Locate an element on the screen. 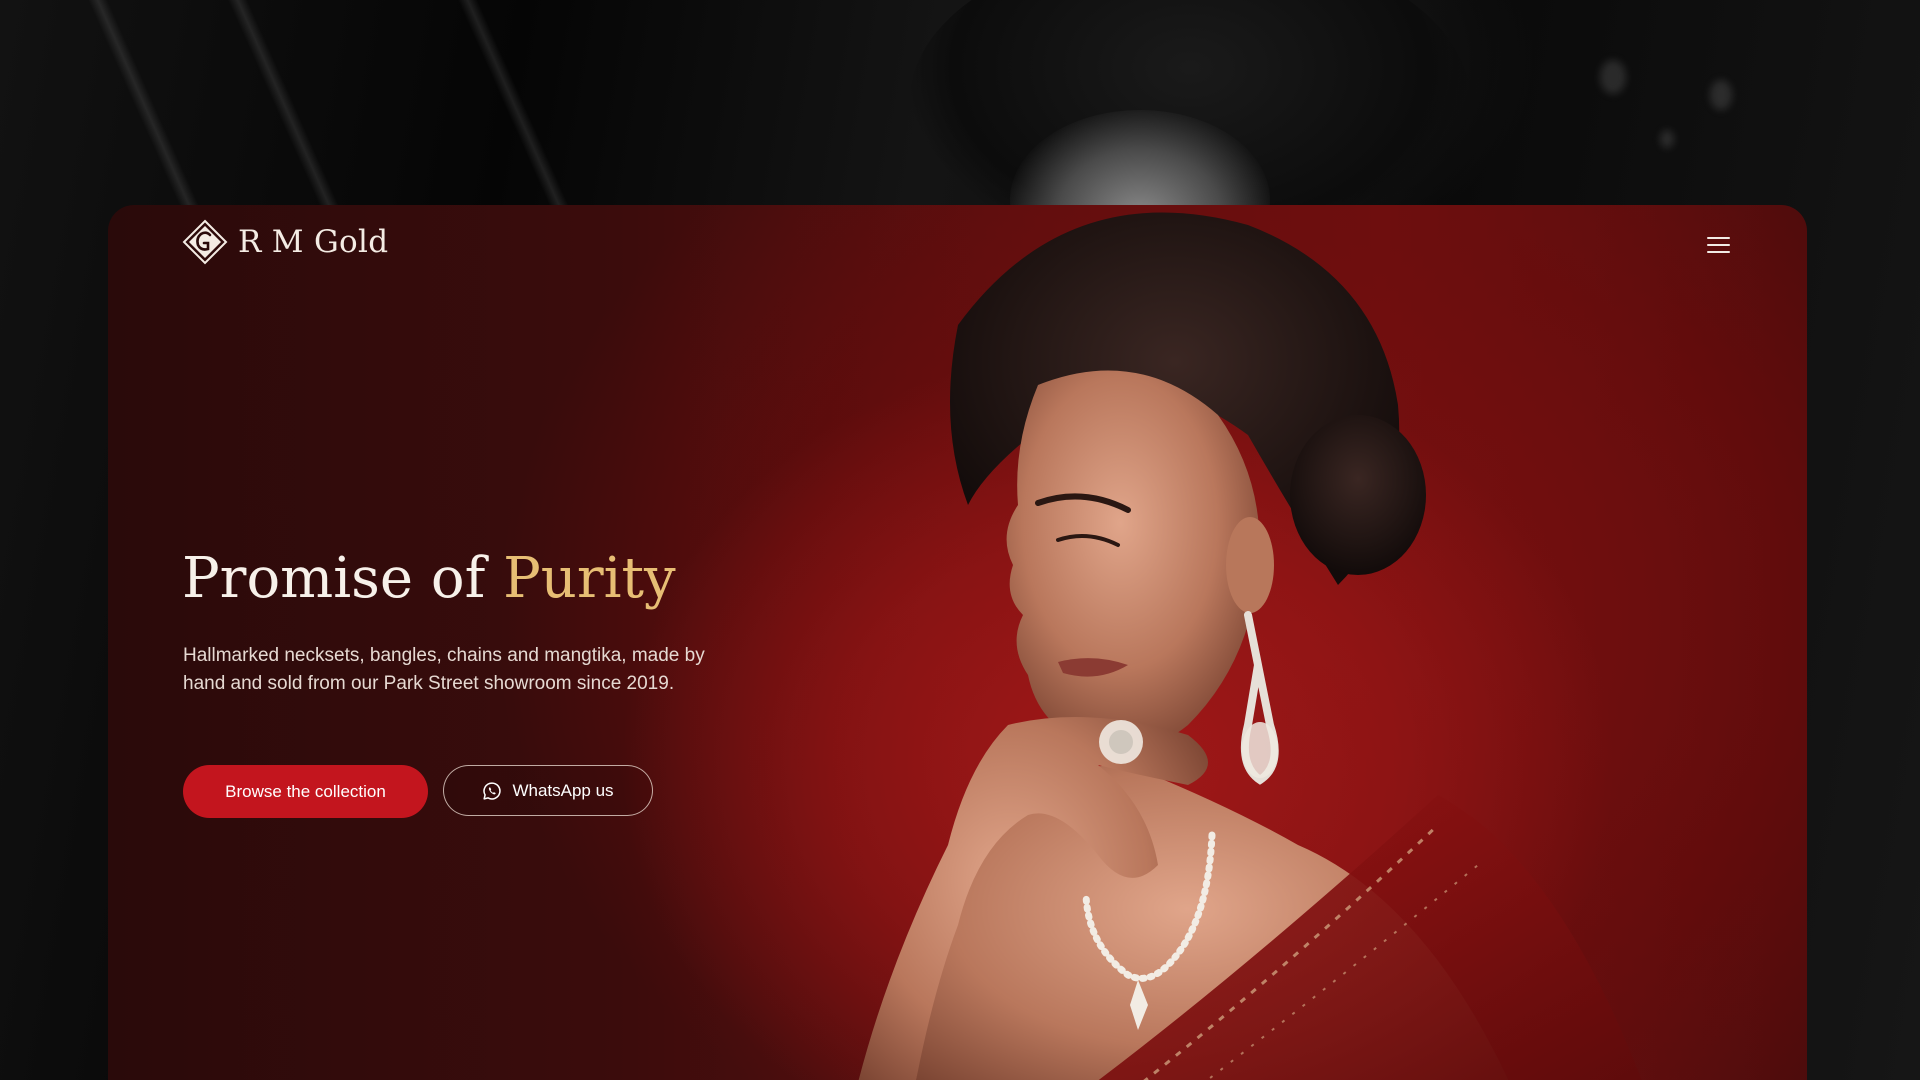  hero-title-main: Promise of is located at coordinates (343, 578).